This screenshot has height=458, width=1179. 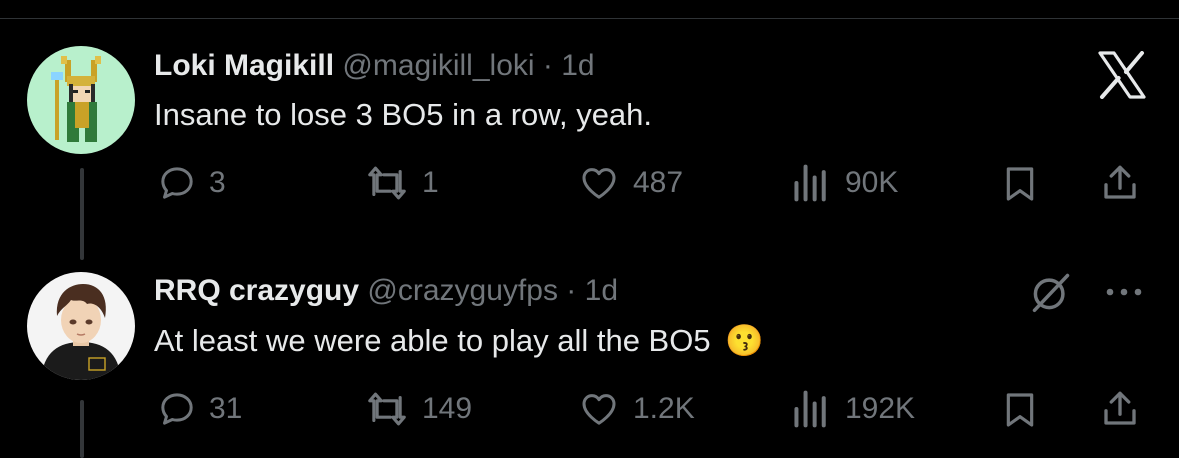 I want to click on views-button: 90K, so click(x=843, y=183).